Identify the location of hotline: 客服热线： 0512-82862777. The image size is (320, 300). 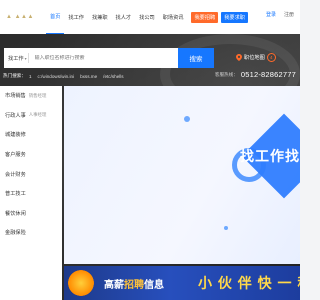
(255, 74).